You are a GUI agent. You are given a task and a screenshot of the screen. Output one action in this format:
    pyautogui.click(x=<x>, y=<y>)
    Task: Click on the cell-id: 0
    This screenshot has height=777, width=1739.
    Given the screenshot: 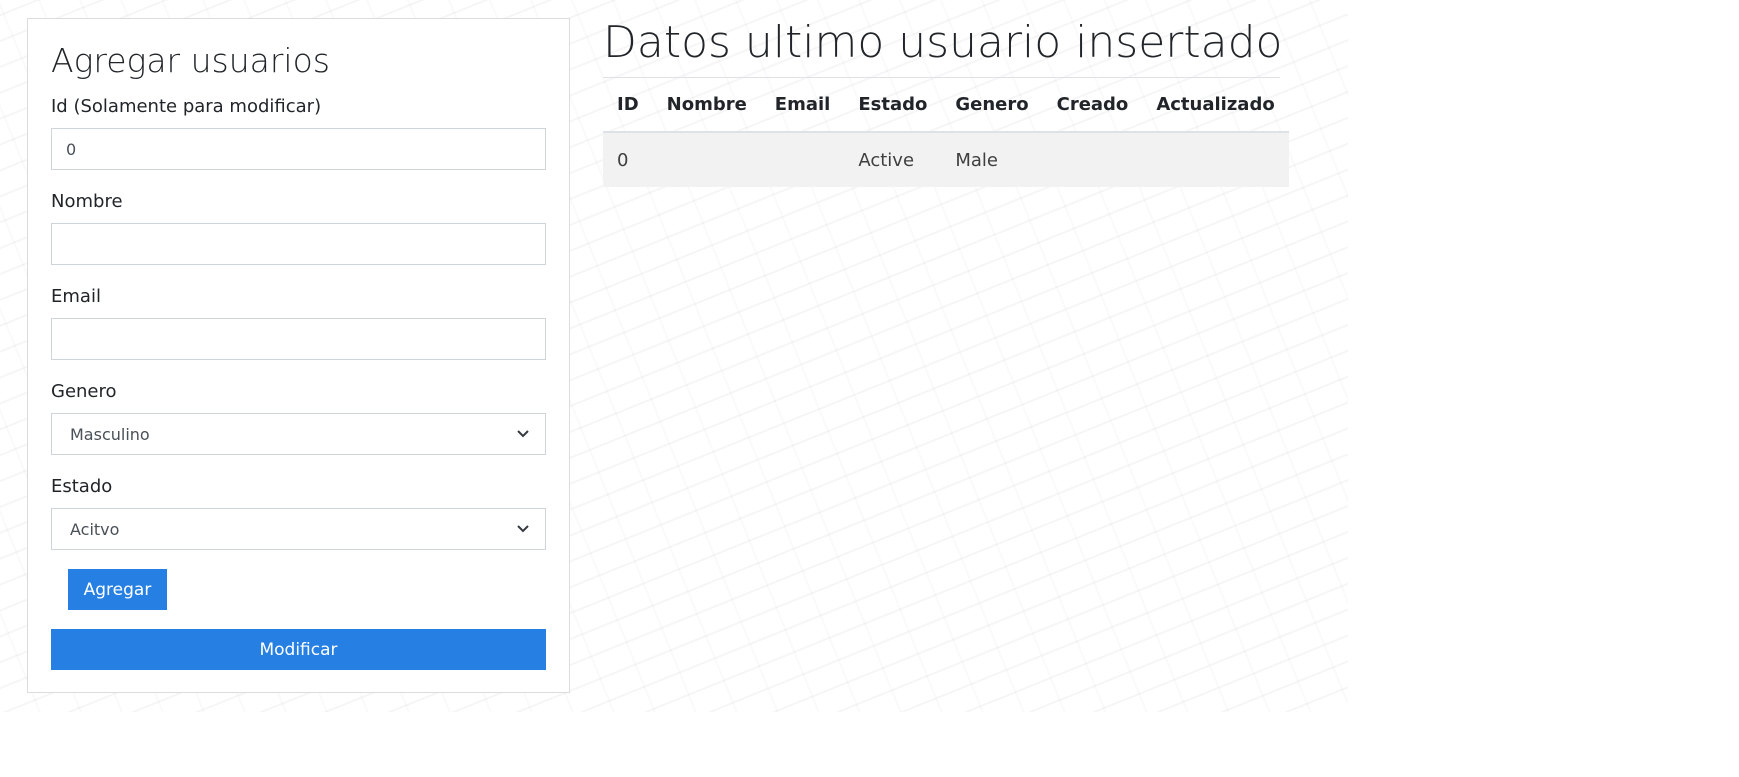 What is the action you would take?
    pyautogui.click(x=628, y=159)
    